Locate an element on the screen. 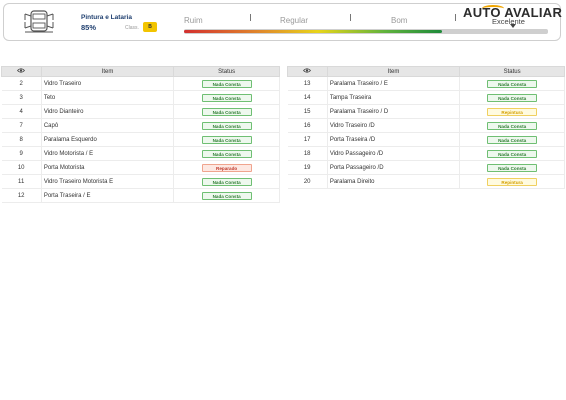  row-number: 11 is located at coordinates (21, 181).